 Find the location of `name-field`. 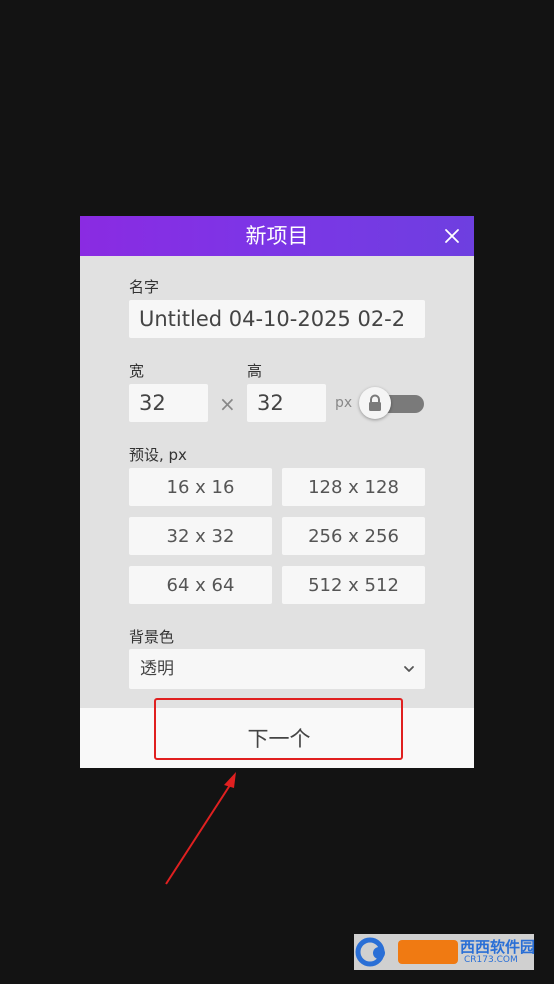

name-field is located at coordinates (277, 319).